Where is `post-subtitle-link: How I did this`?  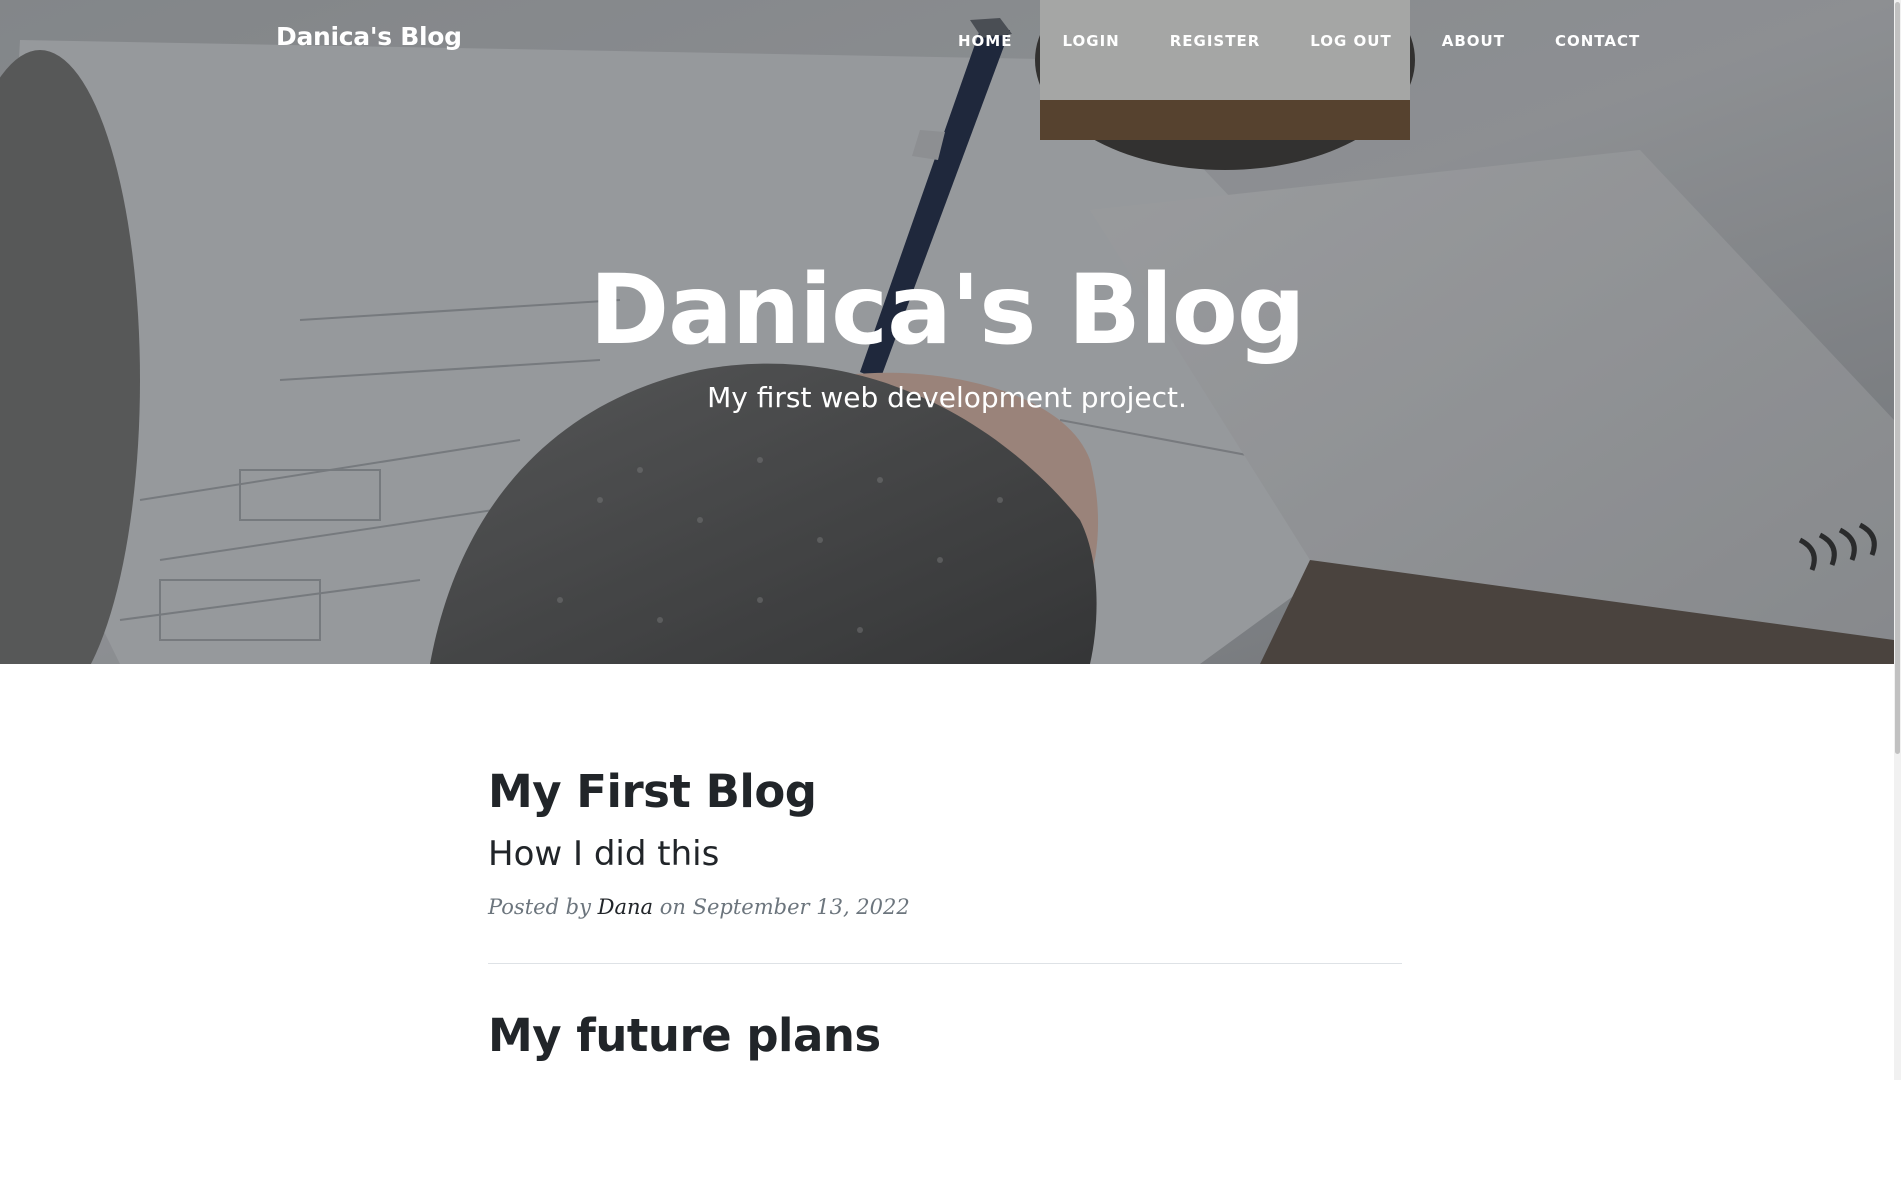 post-subtitle-link: How I did this is located at coordinates (945, 854).